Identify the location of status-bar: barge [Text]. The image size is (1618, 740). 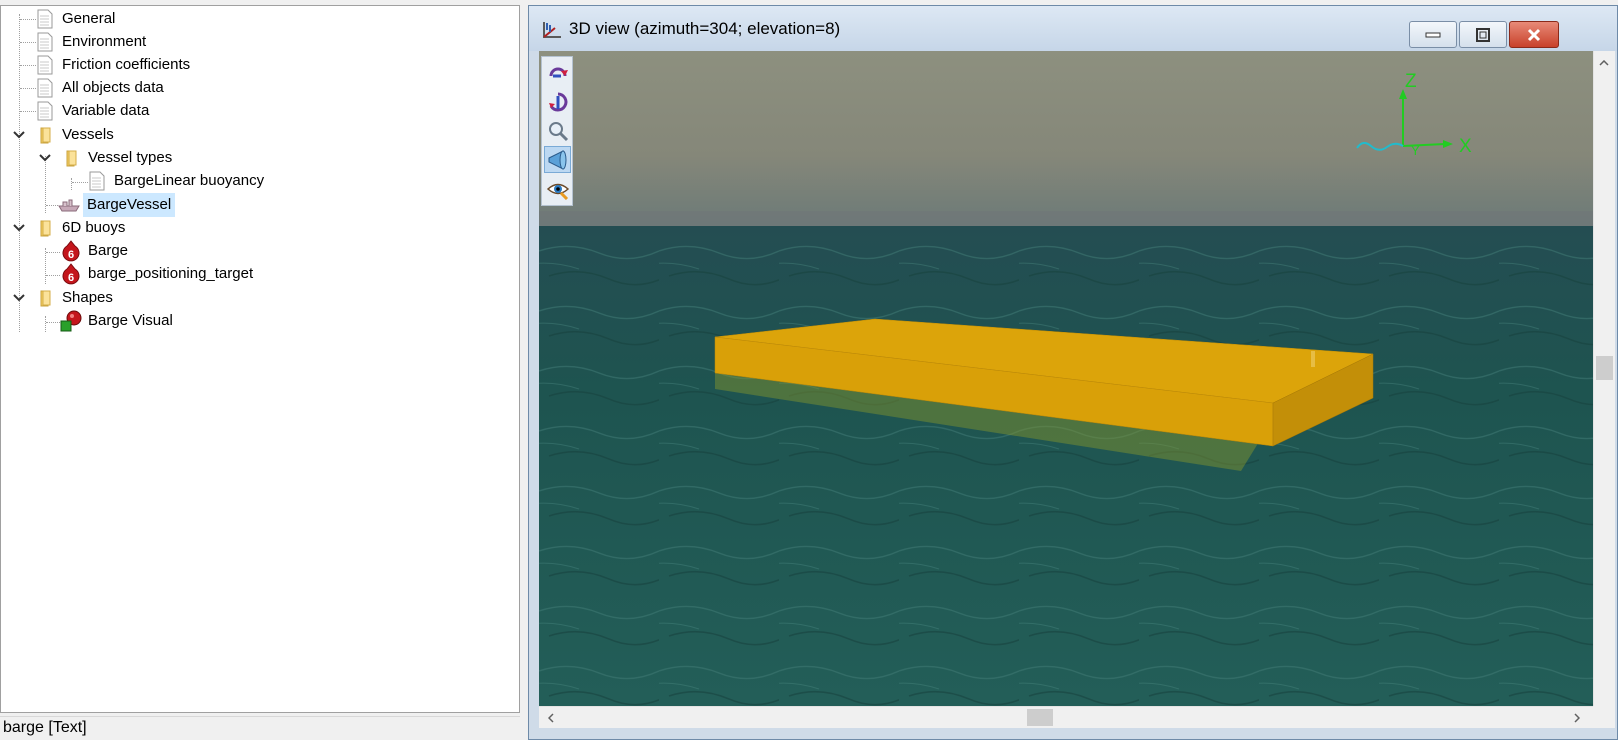
(260, 728).